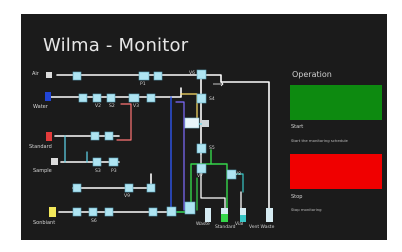  What do you see at coordinates (336, 171) in the screenshot?
I see `stop-button` at bounding box center [336, 171].